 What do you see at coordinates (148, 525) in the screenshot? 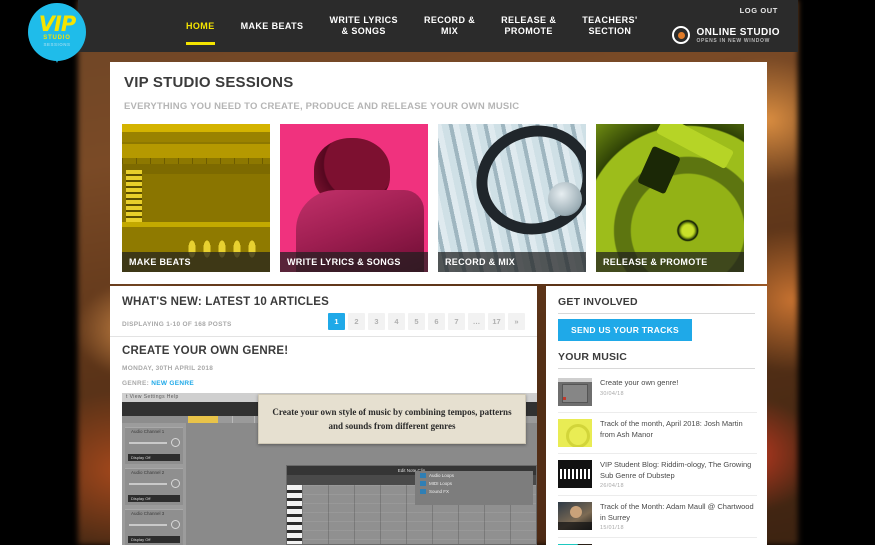
I see `daw-channel-3-fader` at bounding box center [148, 525].